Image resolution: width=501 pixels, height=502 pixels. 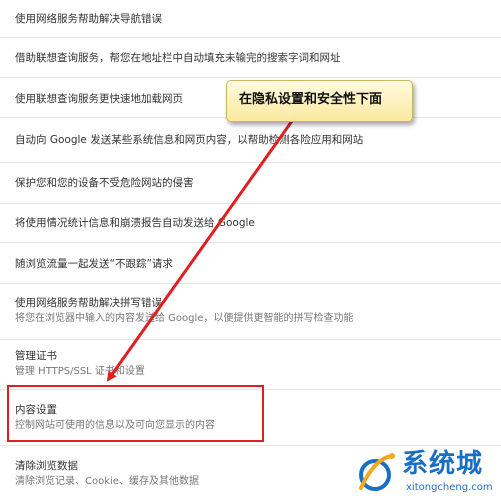 What do you see at coordinates (135, 223) in the screenshot?
I see `setting-label: 将使用情况统计信息和崩溃报告自动发送给 Google` at bounding box center [135, 223].